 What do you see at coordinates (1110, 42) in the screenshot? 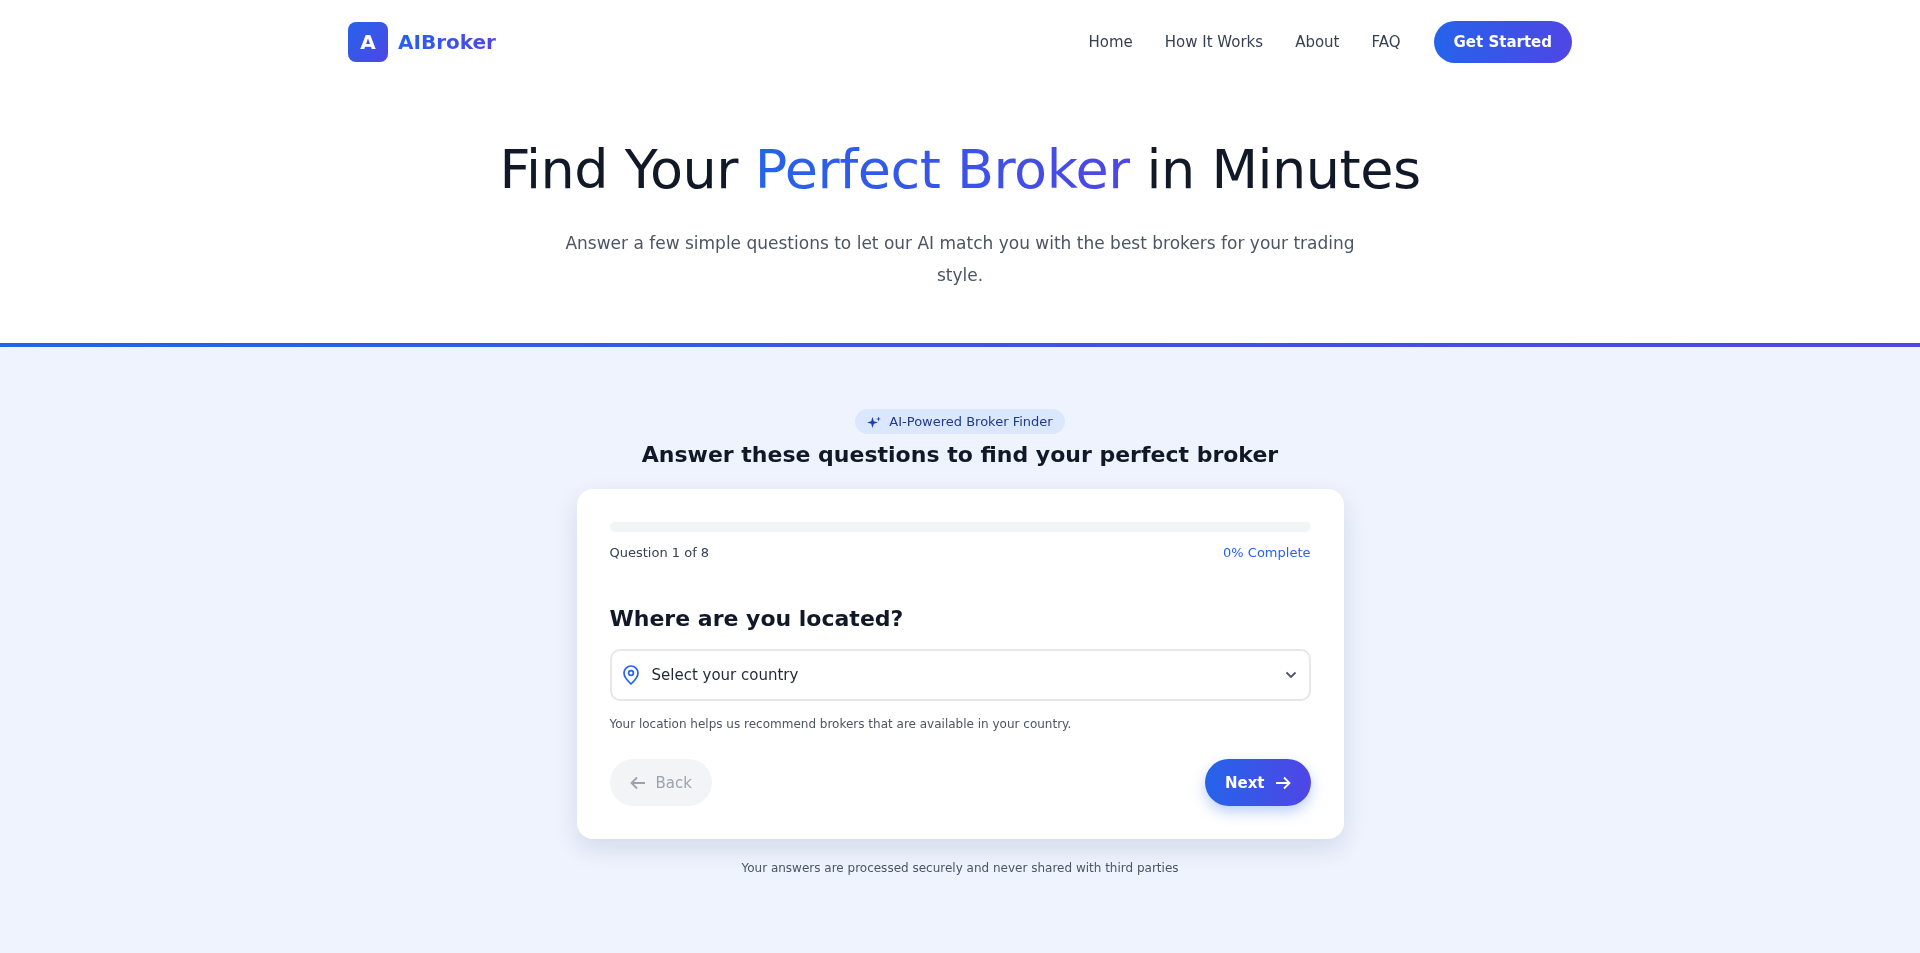
I see `nav-link: Home` at bounding box center [1110, 42].